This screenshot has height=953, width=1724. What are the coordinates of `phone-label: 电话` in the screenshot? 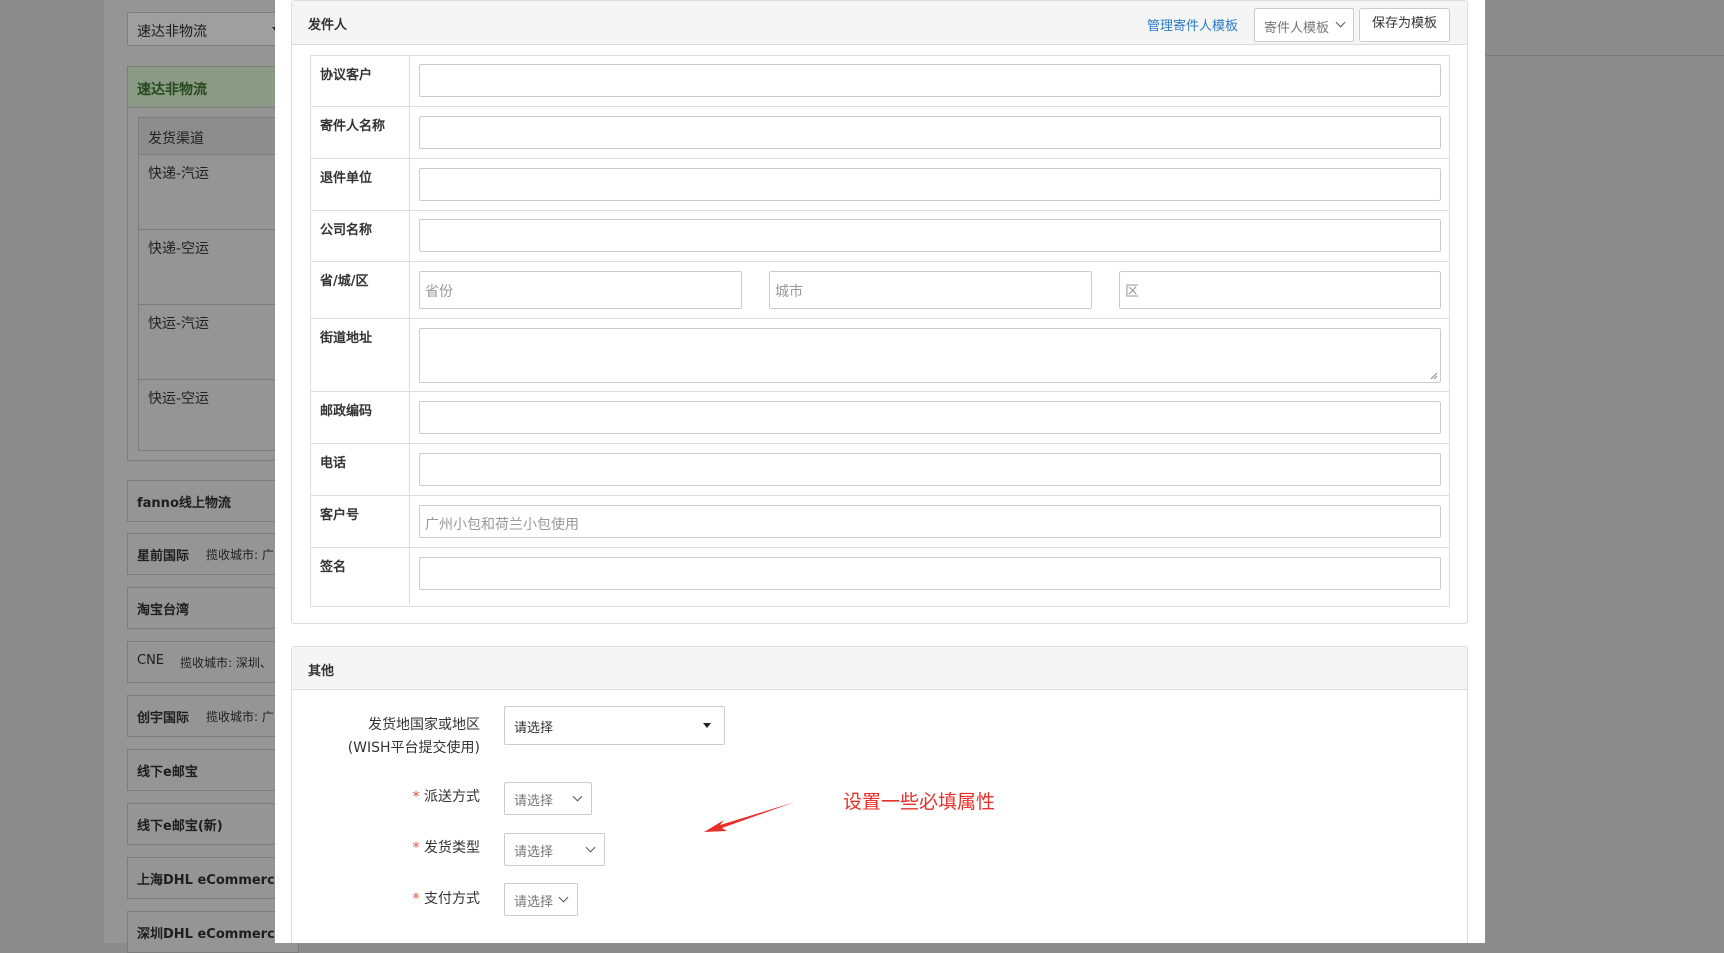 It's located at (333, 463).